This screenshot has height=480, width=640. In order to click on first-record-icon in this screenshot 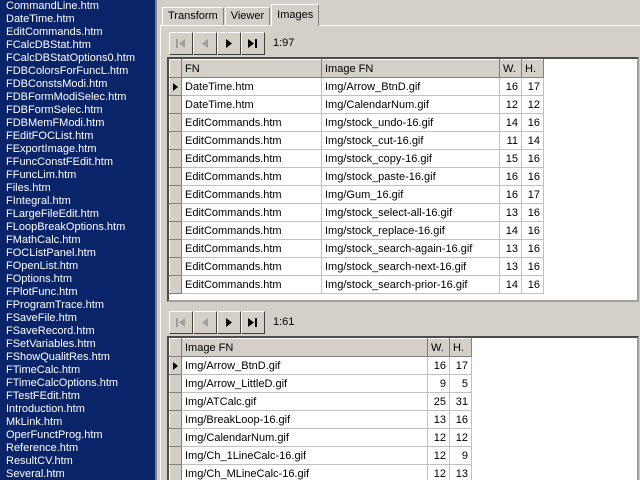, I will do `click(181, 322)`.